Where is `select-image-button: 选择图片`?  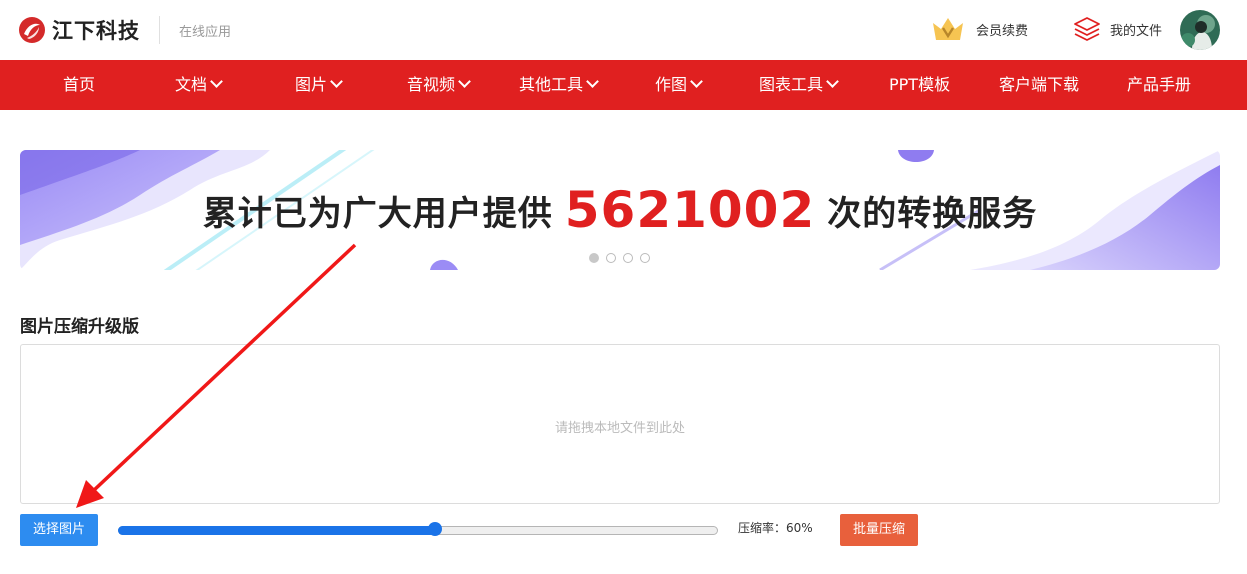 select-image-button: 选择图片 is located at coordinates (59, 530).